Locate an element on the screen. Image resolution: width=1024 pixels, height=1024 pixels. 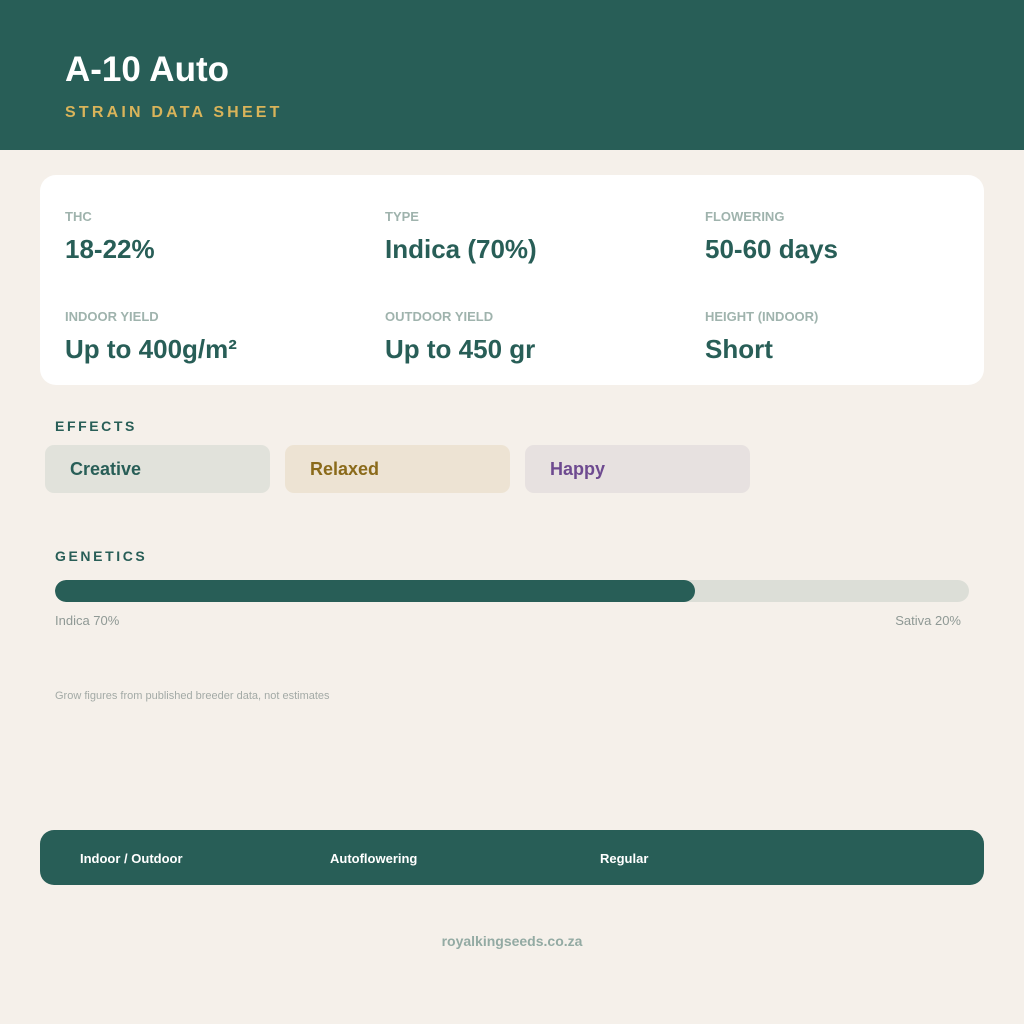
sativa-label: Sativa 20% is located at coordinates (928, 620).